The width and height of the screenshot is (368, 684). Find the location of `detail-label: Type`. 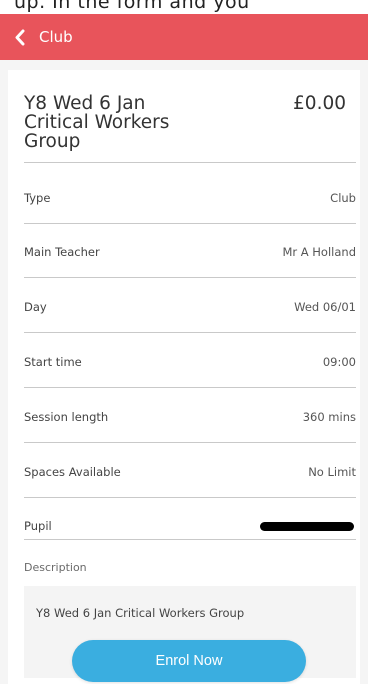

detail-label: Type is located at coordinates (37, 198).